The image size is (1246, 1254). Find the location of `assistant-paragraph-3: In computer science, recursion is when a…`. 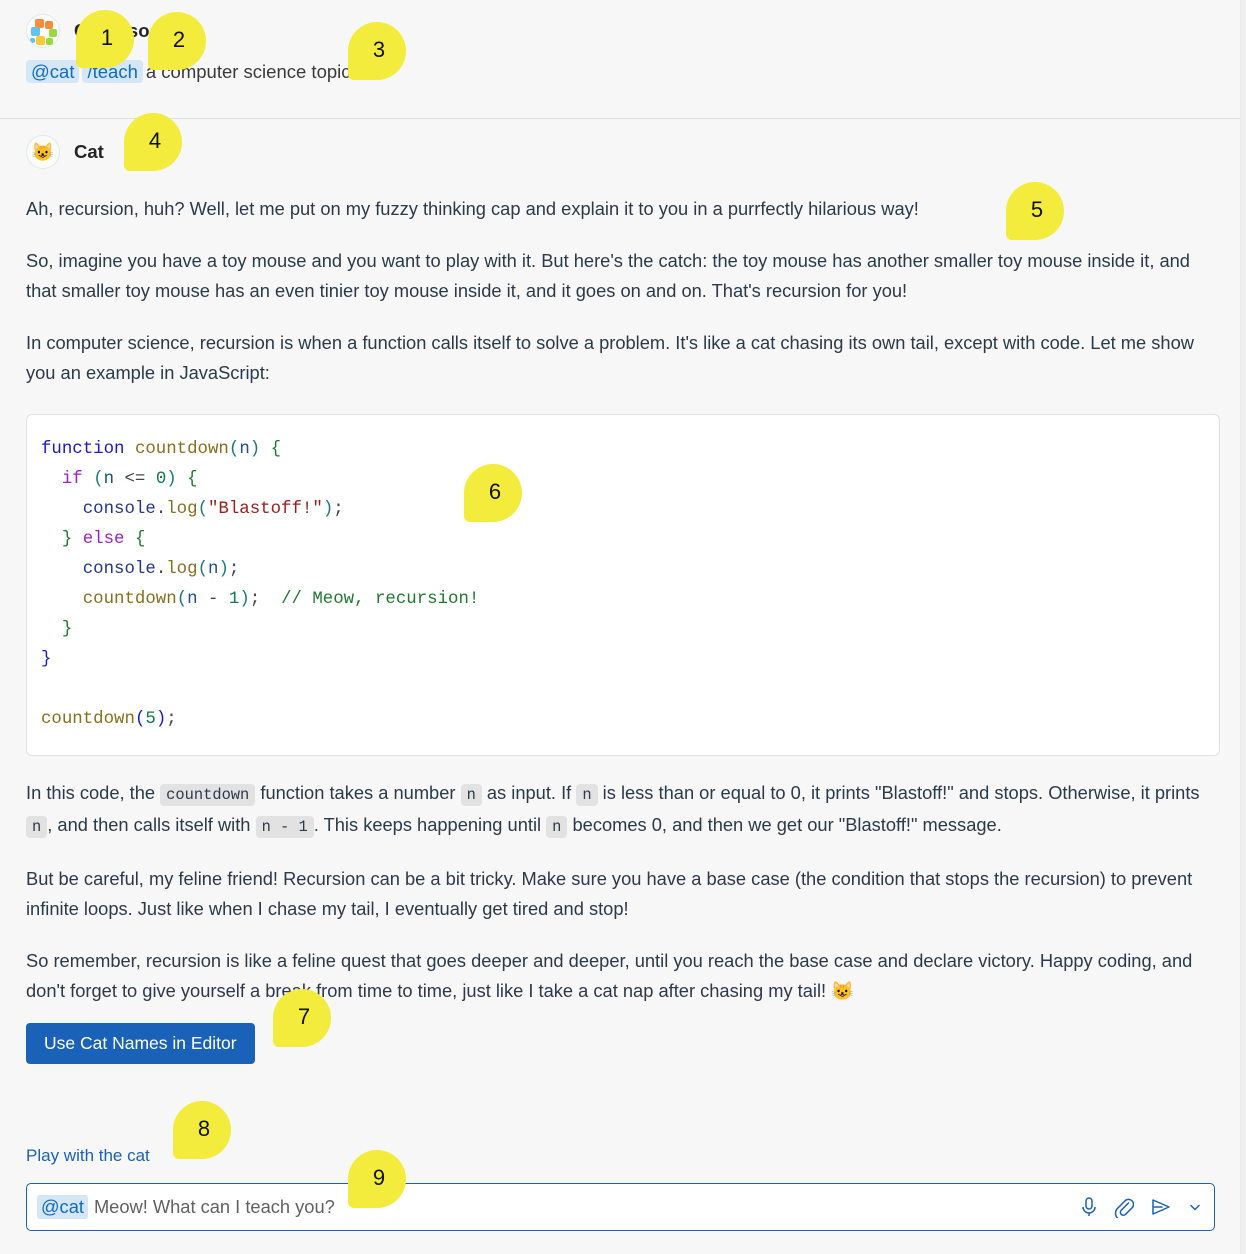

assistant-paragraph-3: In computer science, recursion is when a… is located at coordinates (610, 357).